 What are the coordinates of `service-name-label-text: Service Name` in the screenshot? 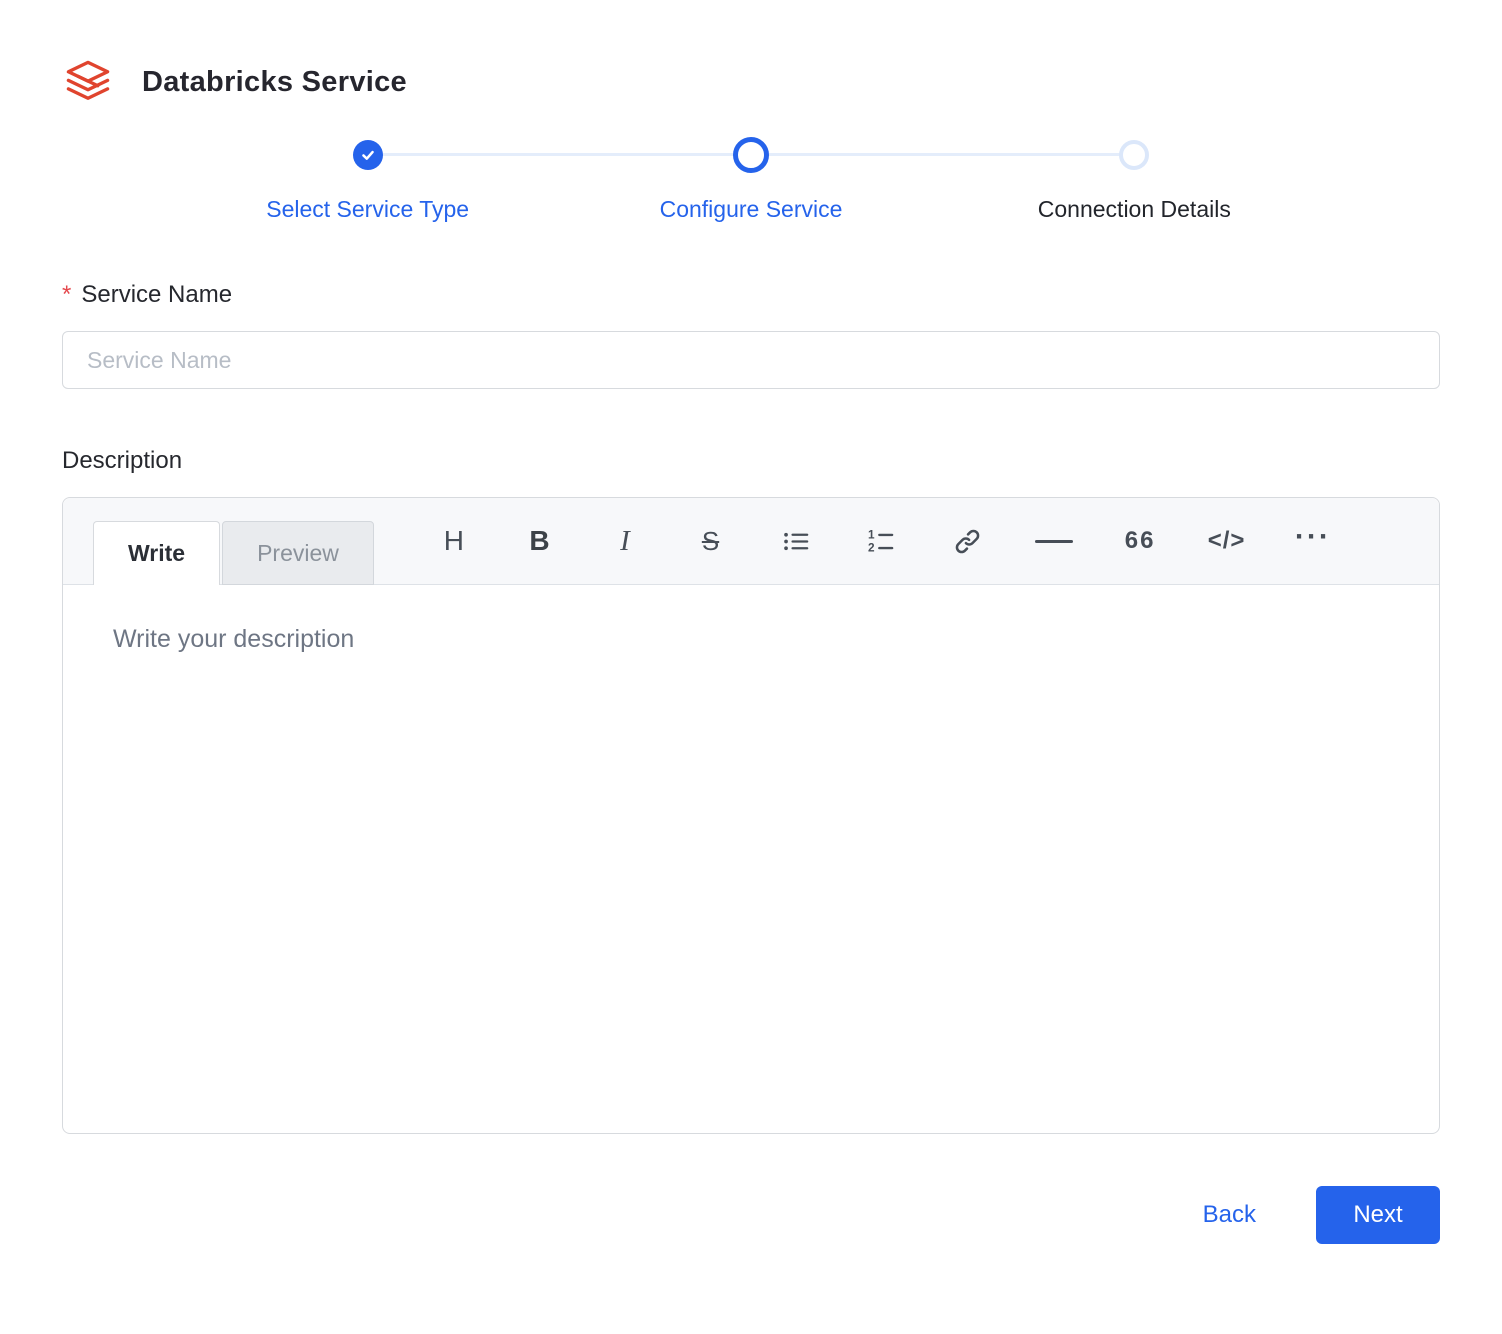 It's located at (157, 294).